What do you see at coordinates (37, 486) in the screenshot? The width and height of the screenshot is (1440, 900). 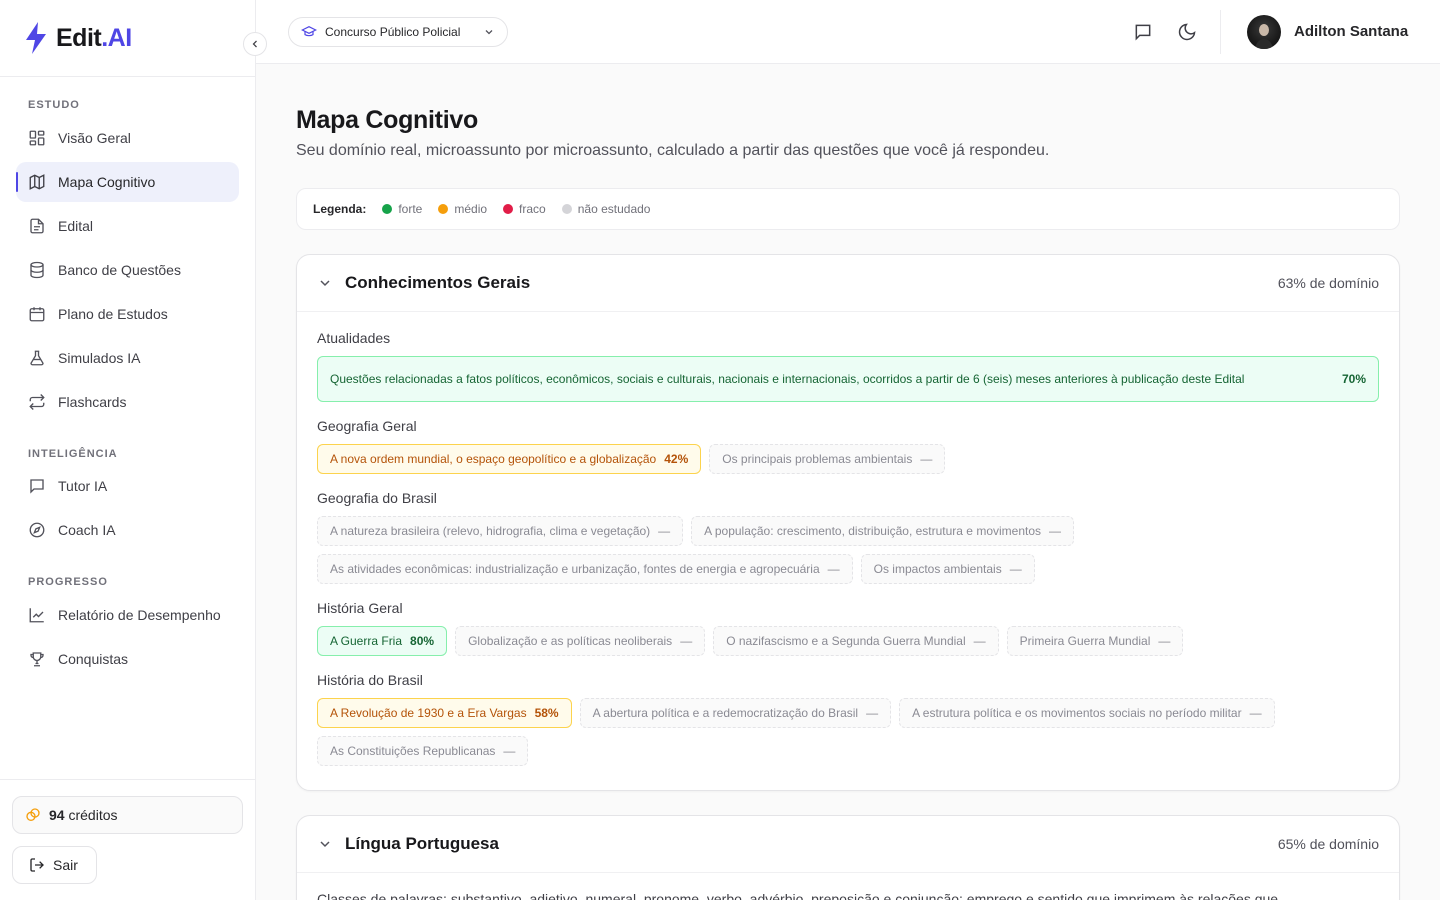 I see `message-icon` at bounding box center [37, 486].